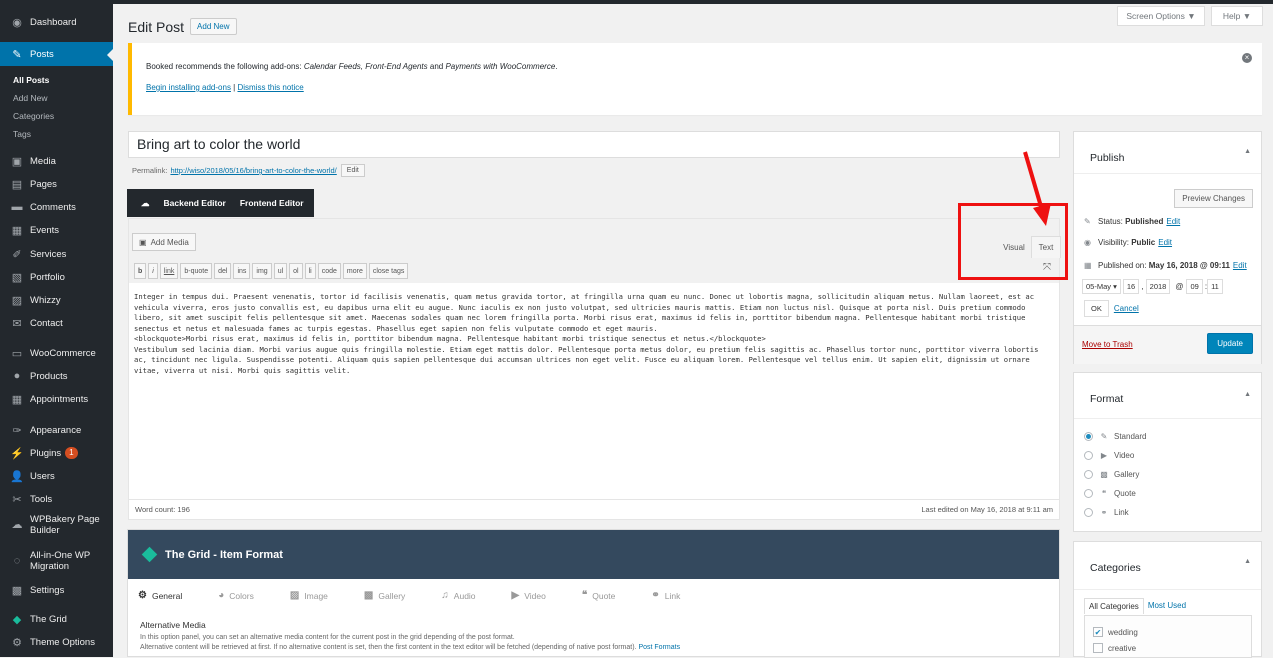 The image size is (1273, 658). What do you see at coordinates (56, 642) in the screenshot?
I see `menu-item-theme-options: ⚙ Theme Options` at bounding box center [56, 642].